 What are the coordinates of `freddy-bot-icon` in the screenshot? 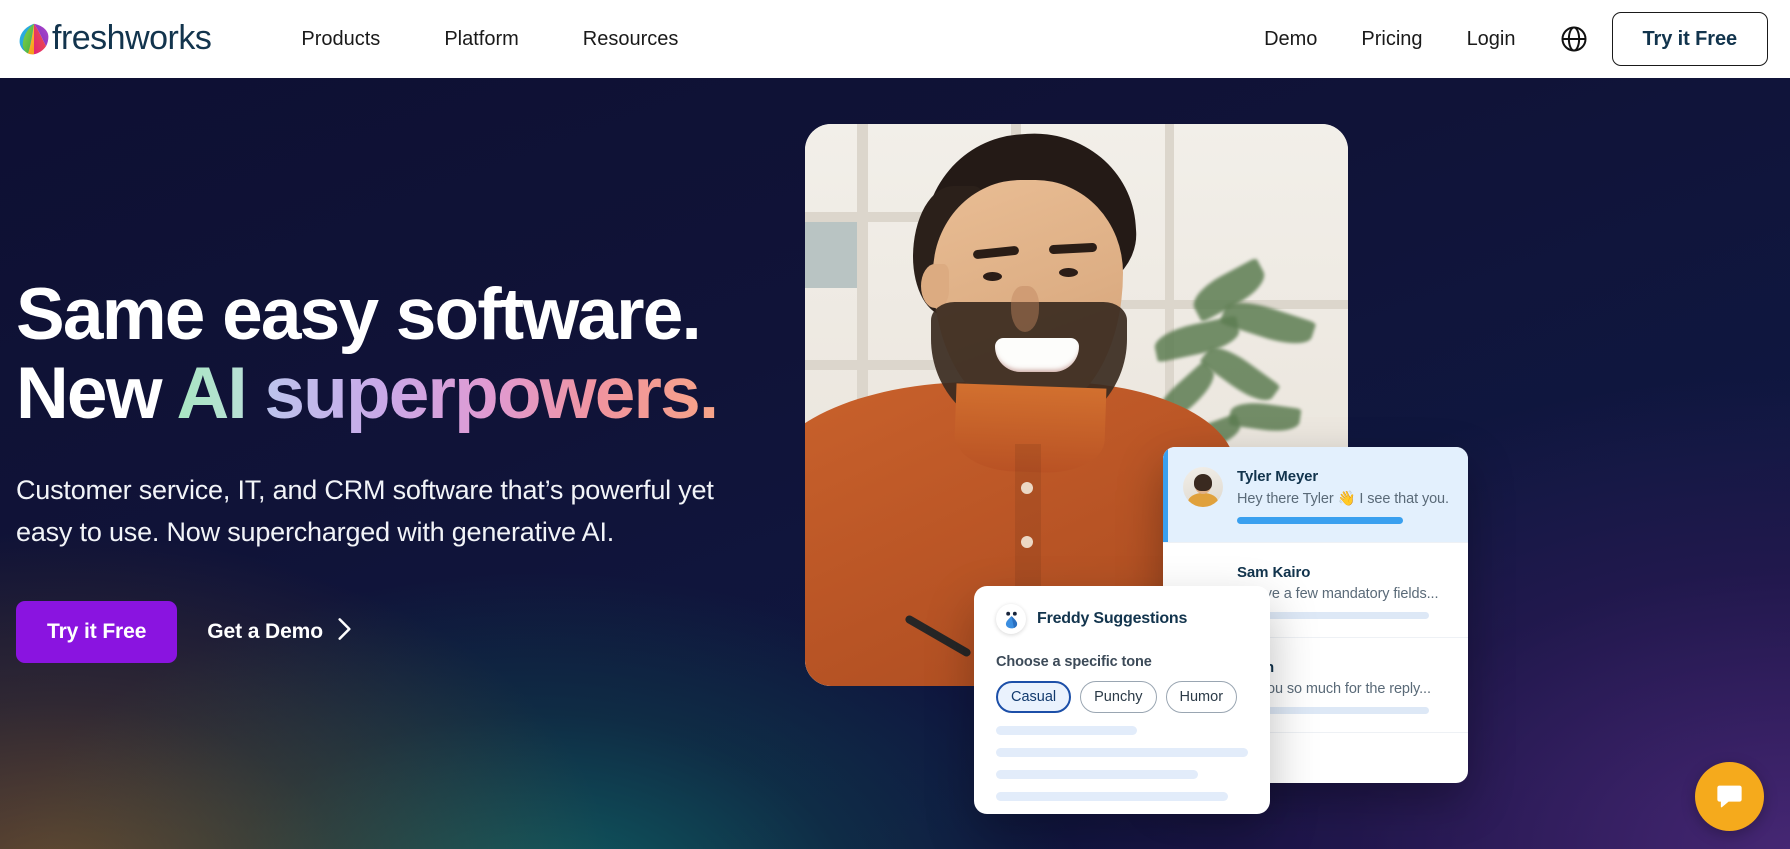 It's located at (1011, 619).